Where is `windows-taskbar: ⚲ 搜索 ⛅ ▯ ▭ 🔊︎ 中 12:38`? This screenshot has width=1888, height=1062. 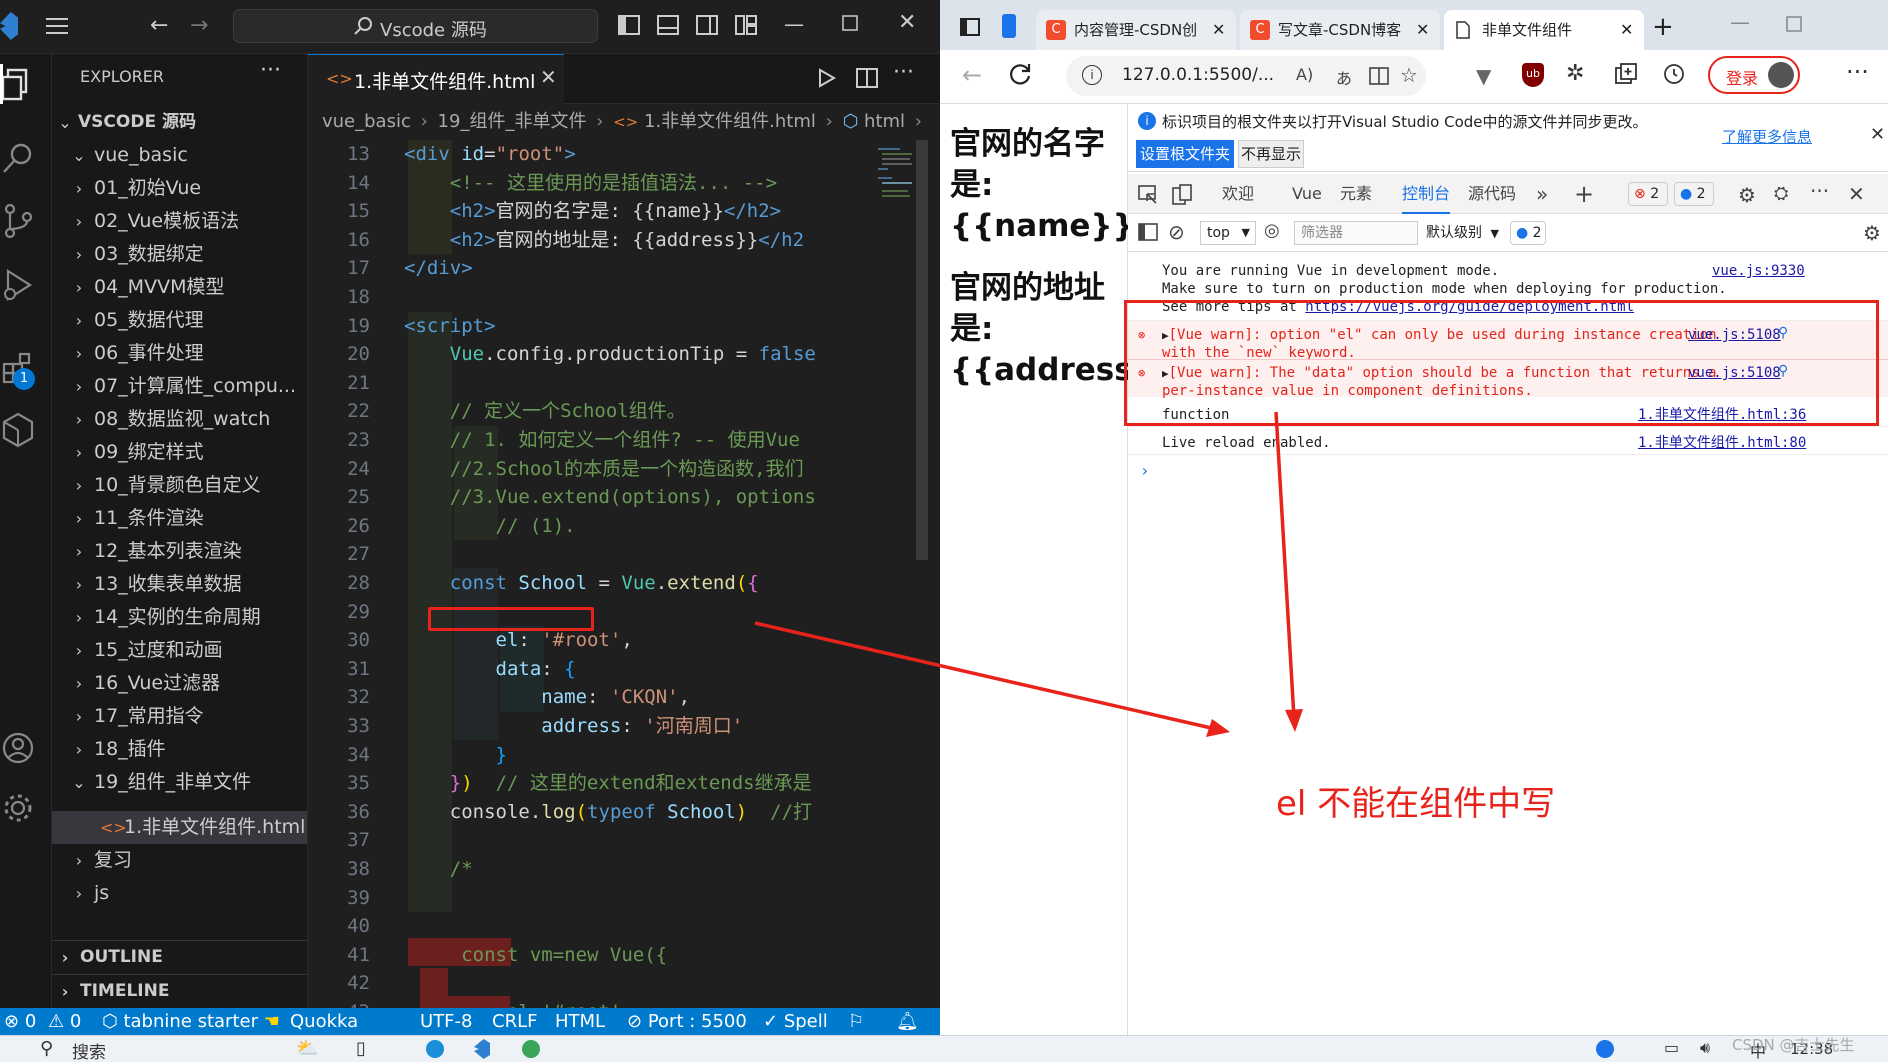 windows-taskbar: ⚲ 搜索 ⛅ ▯ ▭ 🔊︎ 中 12:38 is located at coordinates (944, 1048).